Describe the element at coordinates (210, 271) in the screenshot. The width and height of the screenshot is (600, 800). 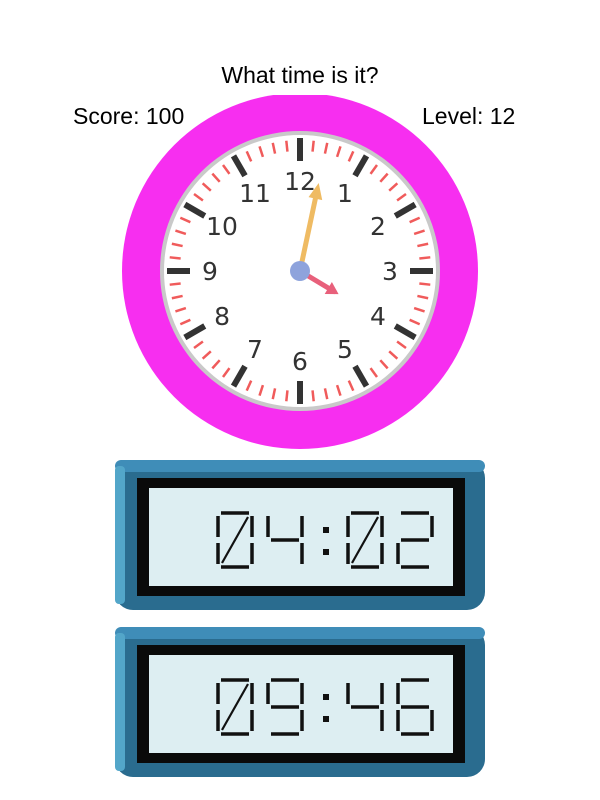
I see `clock-number: 9` at that location.